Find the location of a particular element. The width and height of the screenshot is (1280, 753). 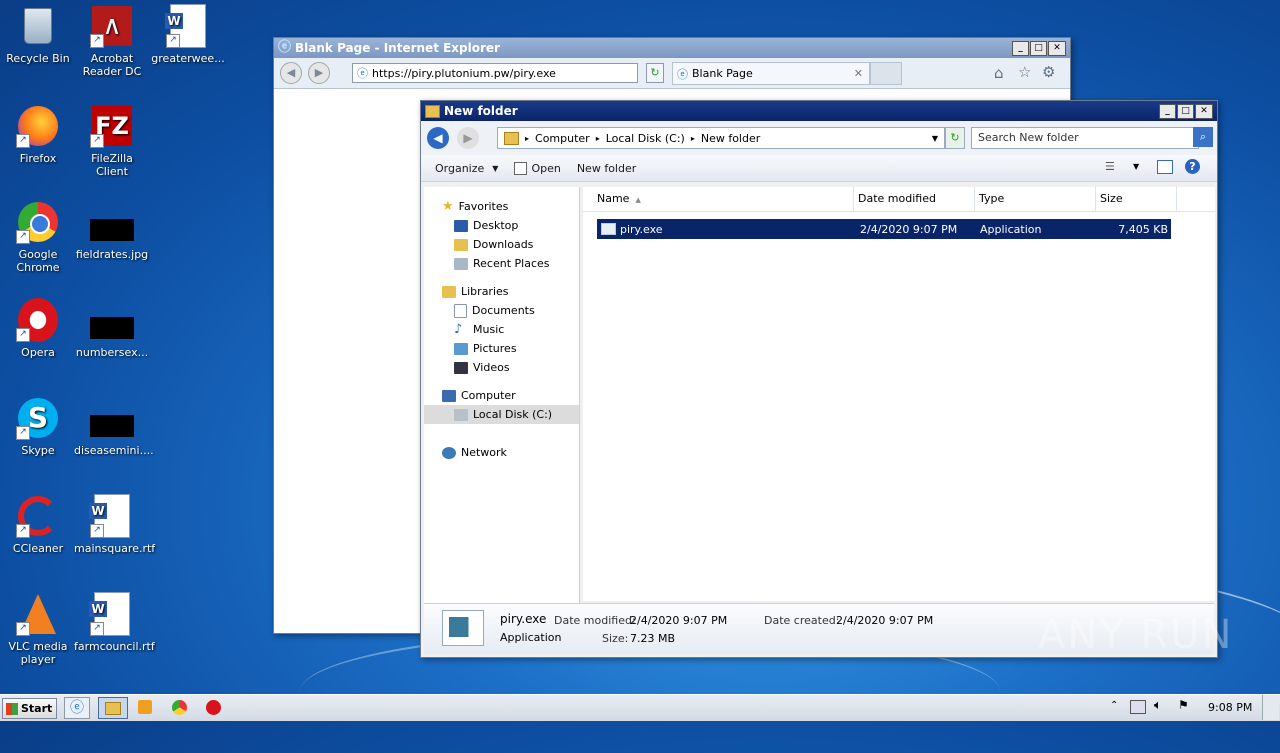

nav-downloads: Downloads is located at coordinates (501, 244).